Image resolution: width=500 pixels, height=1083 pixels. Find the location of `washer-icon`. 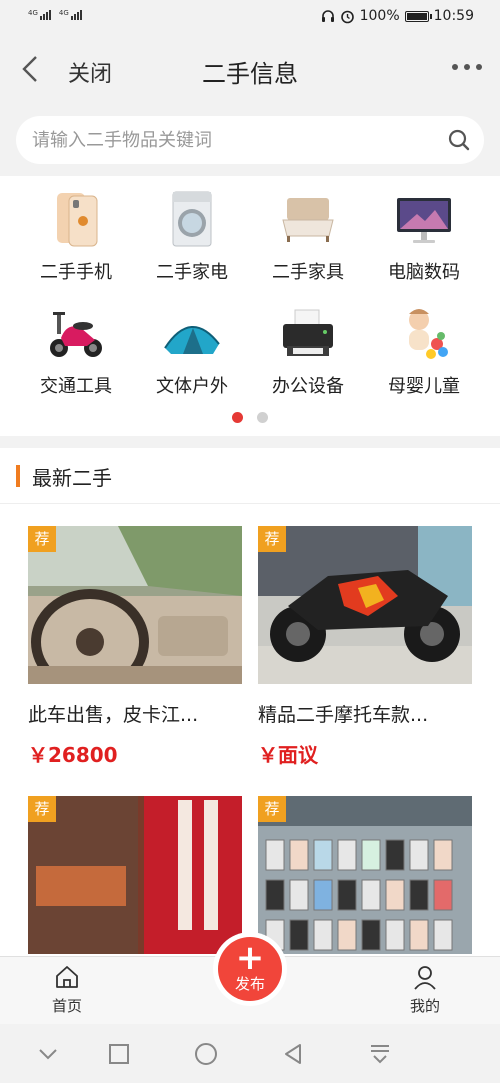

washer-icon is located at coordinates (192, 219).